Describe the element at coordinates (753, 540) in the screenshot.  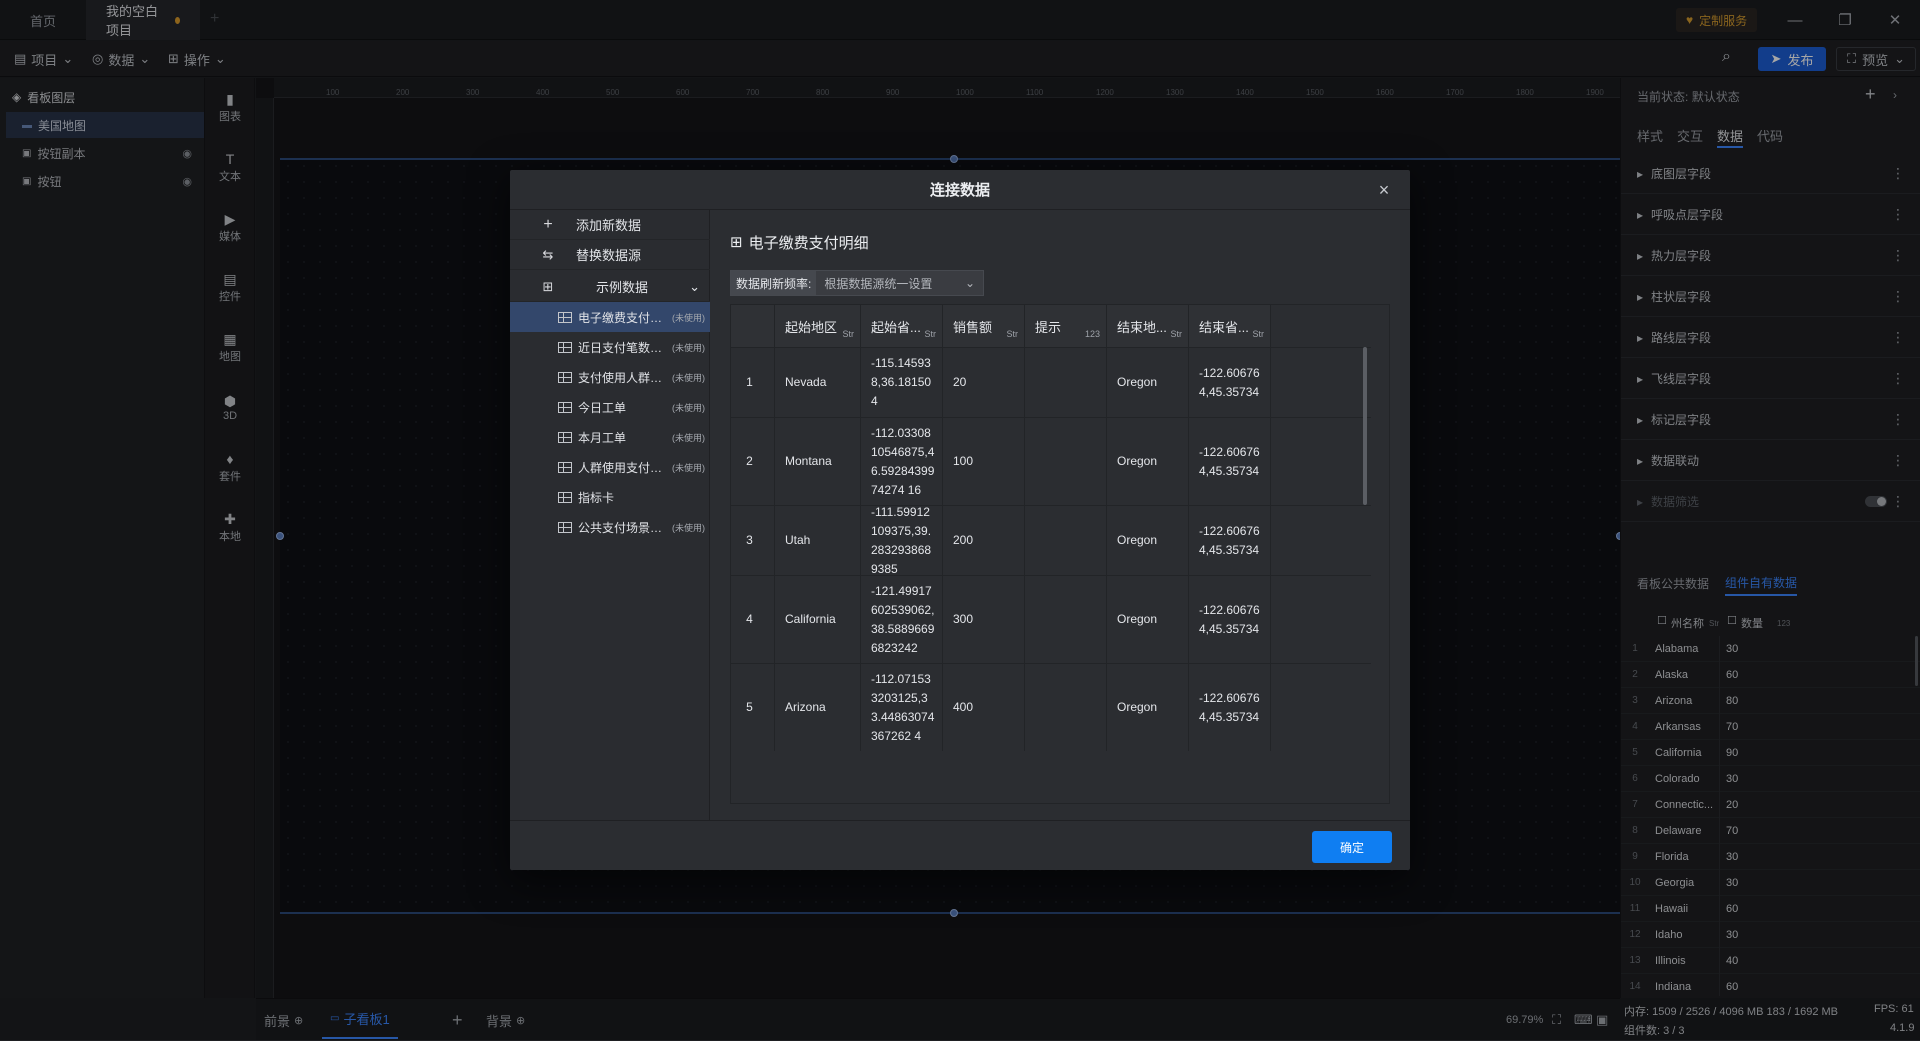
I see `table-cell: 3` at that location.